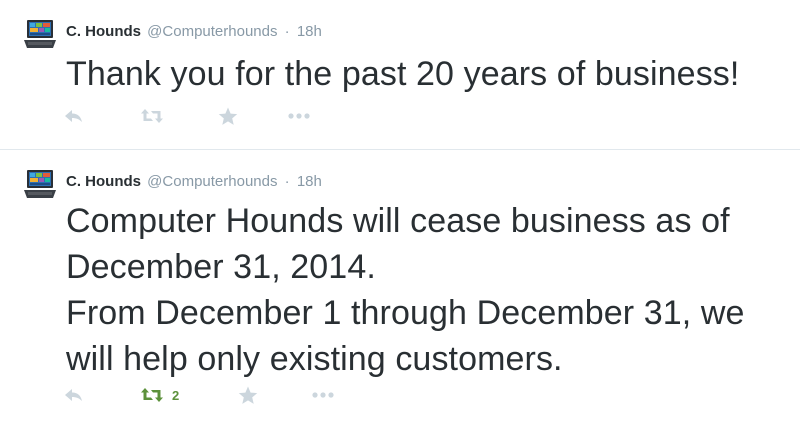  I want to click on tweet-text-line: From December 1 through December 31, we, so click(405, 313).